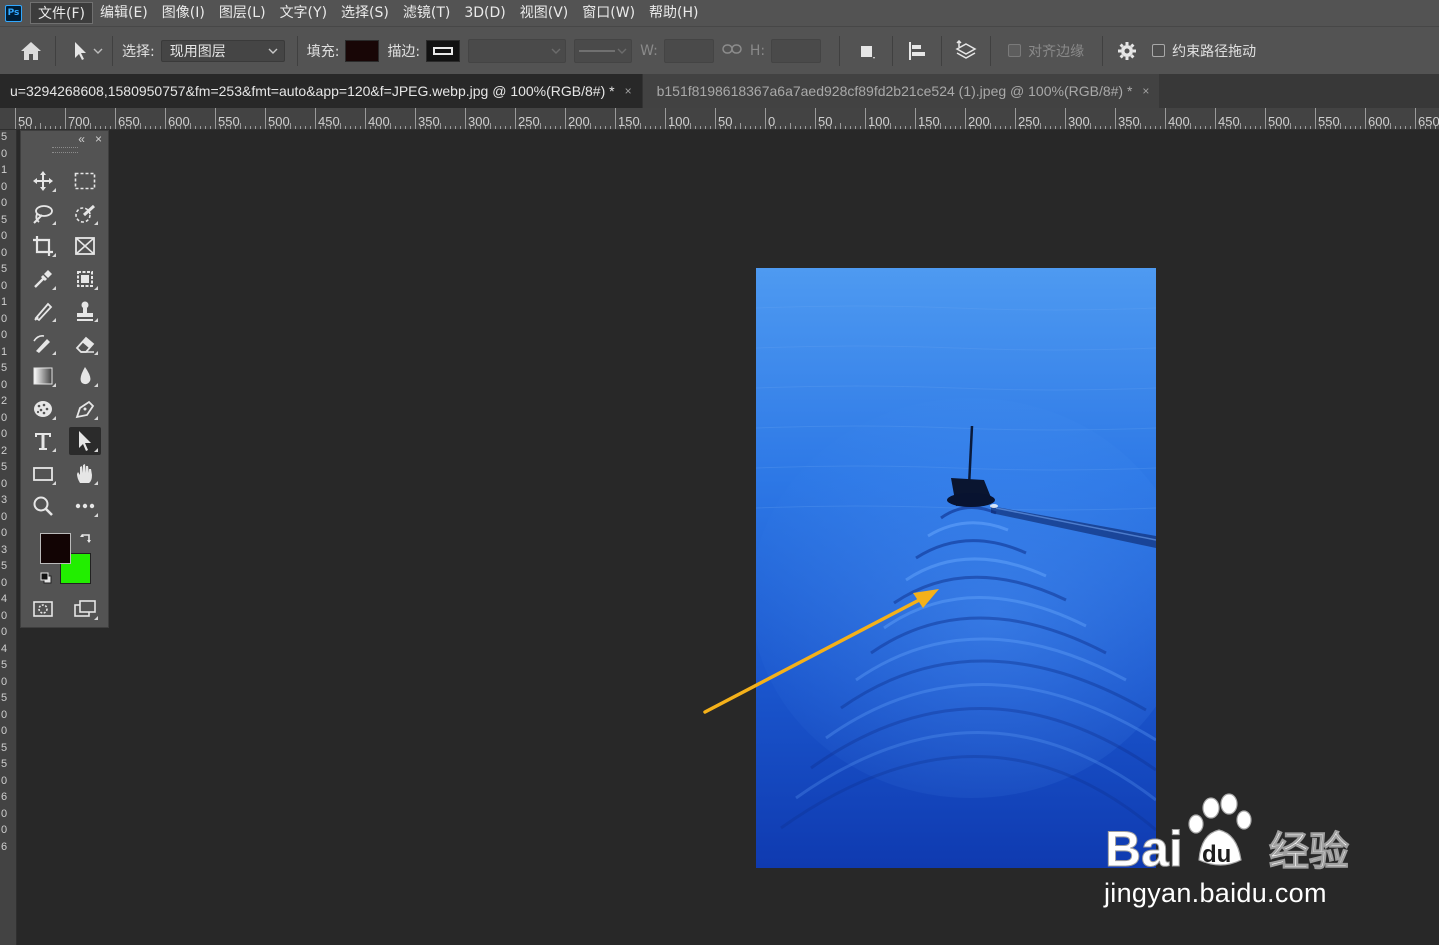 The image size is (1439, 945). I want to click on quick-mask-mode, so click(43, 609).